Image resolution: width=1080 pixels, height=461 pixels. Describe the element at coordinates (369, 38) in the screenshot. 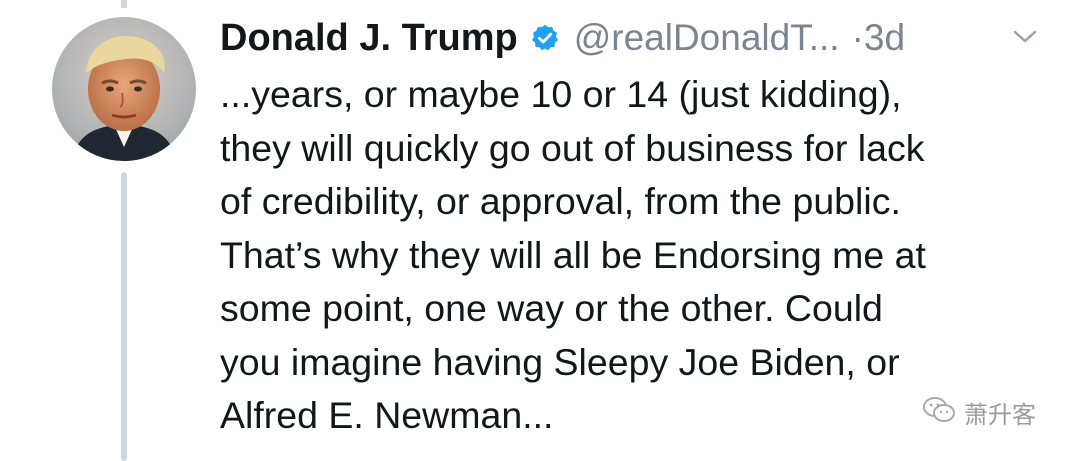

I see `author-name: Donald J. Trump` at that location.